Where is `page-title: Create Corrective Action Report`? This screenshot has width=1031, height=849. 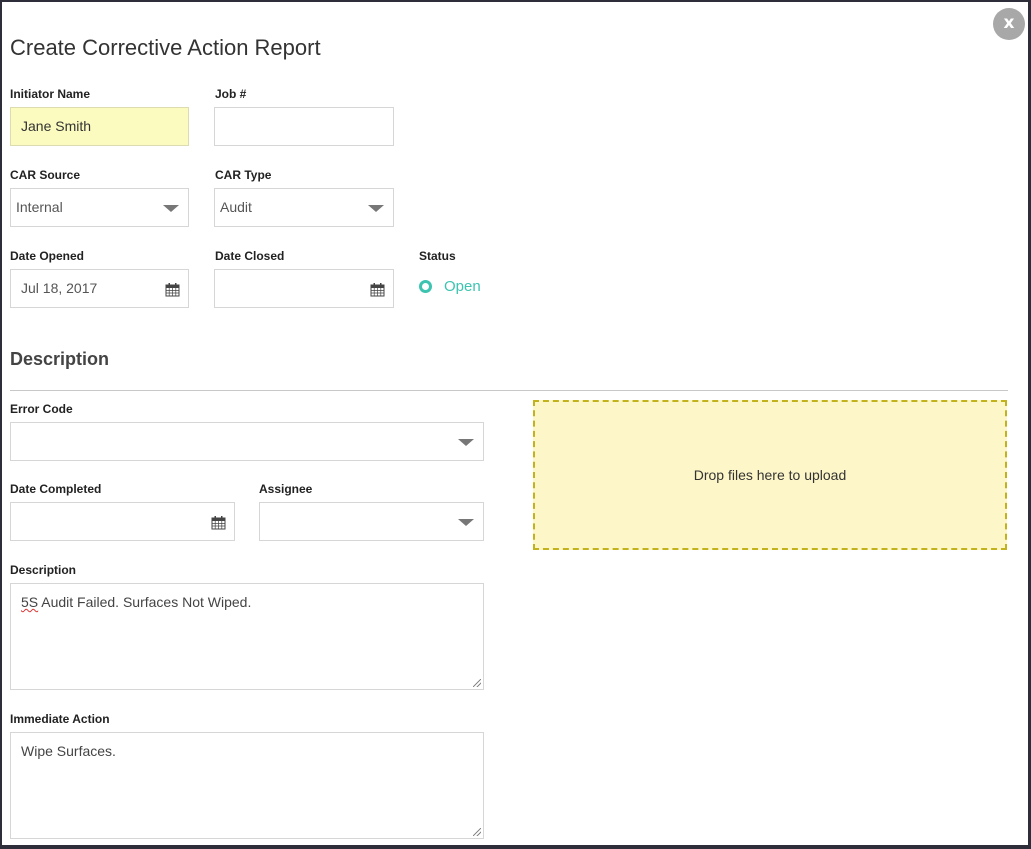 page-title: Create Corrective Action Report is located at coordinates (165, 47).